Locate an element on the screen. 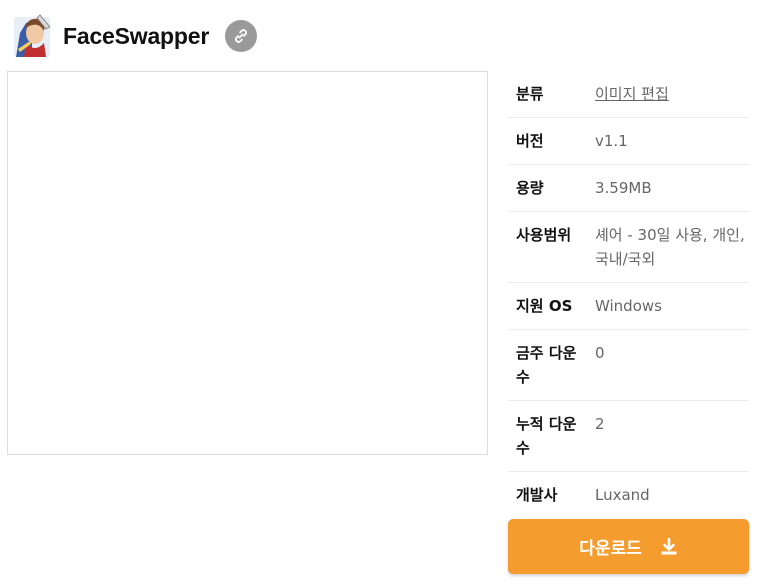  info-value: Windows is located at coordinates (628, 306).